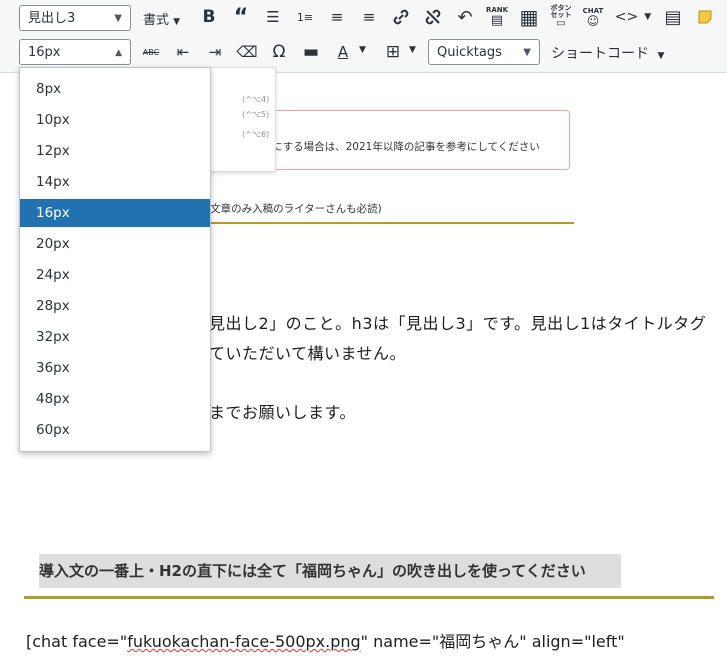  What do you see at coordinates (44, 52) in the screenshot?
I see `font-size-select-value: 16px` at bounding box center [44, 52].